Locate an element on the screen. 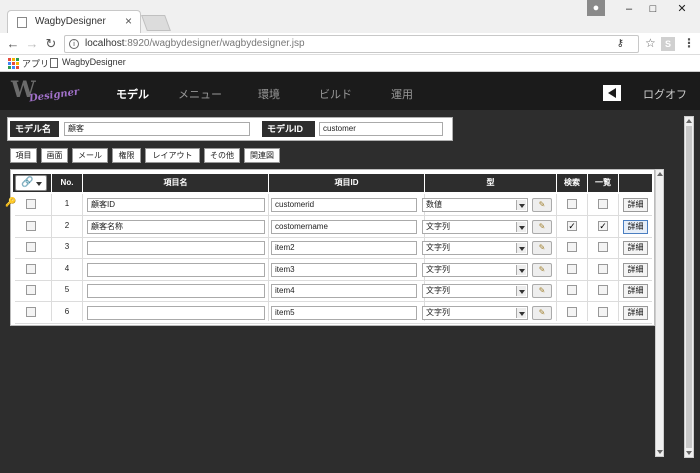 This screenshot has width=700, height=473. scroll-thumb is located at coordinates (689, 287).